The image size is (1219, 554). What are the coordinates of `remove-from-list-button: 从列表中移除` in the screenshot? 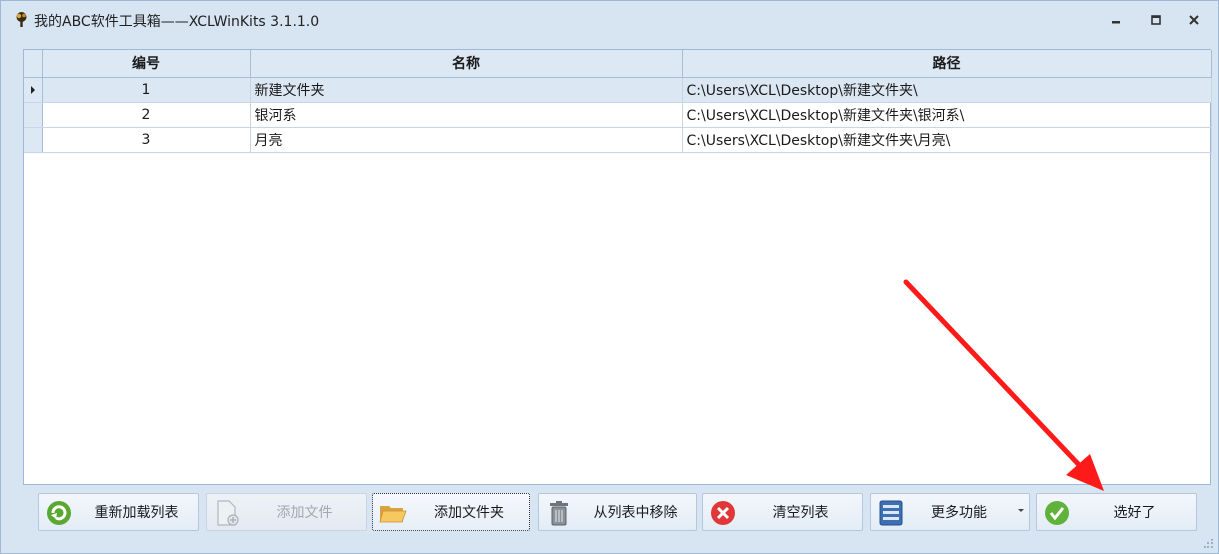 It's located at (617, 512).